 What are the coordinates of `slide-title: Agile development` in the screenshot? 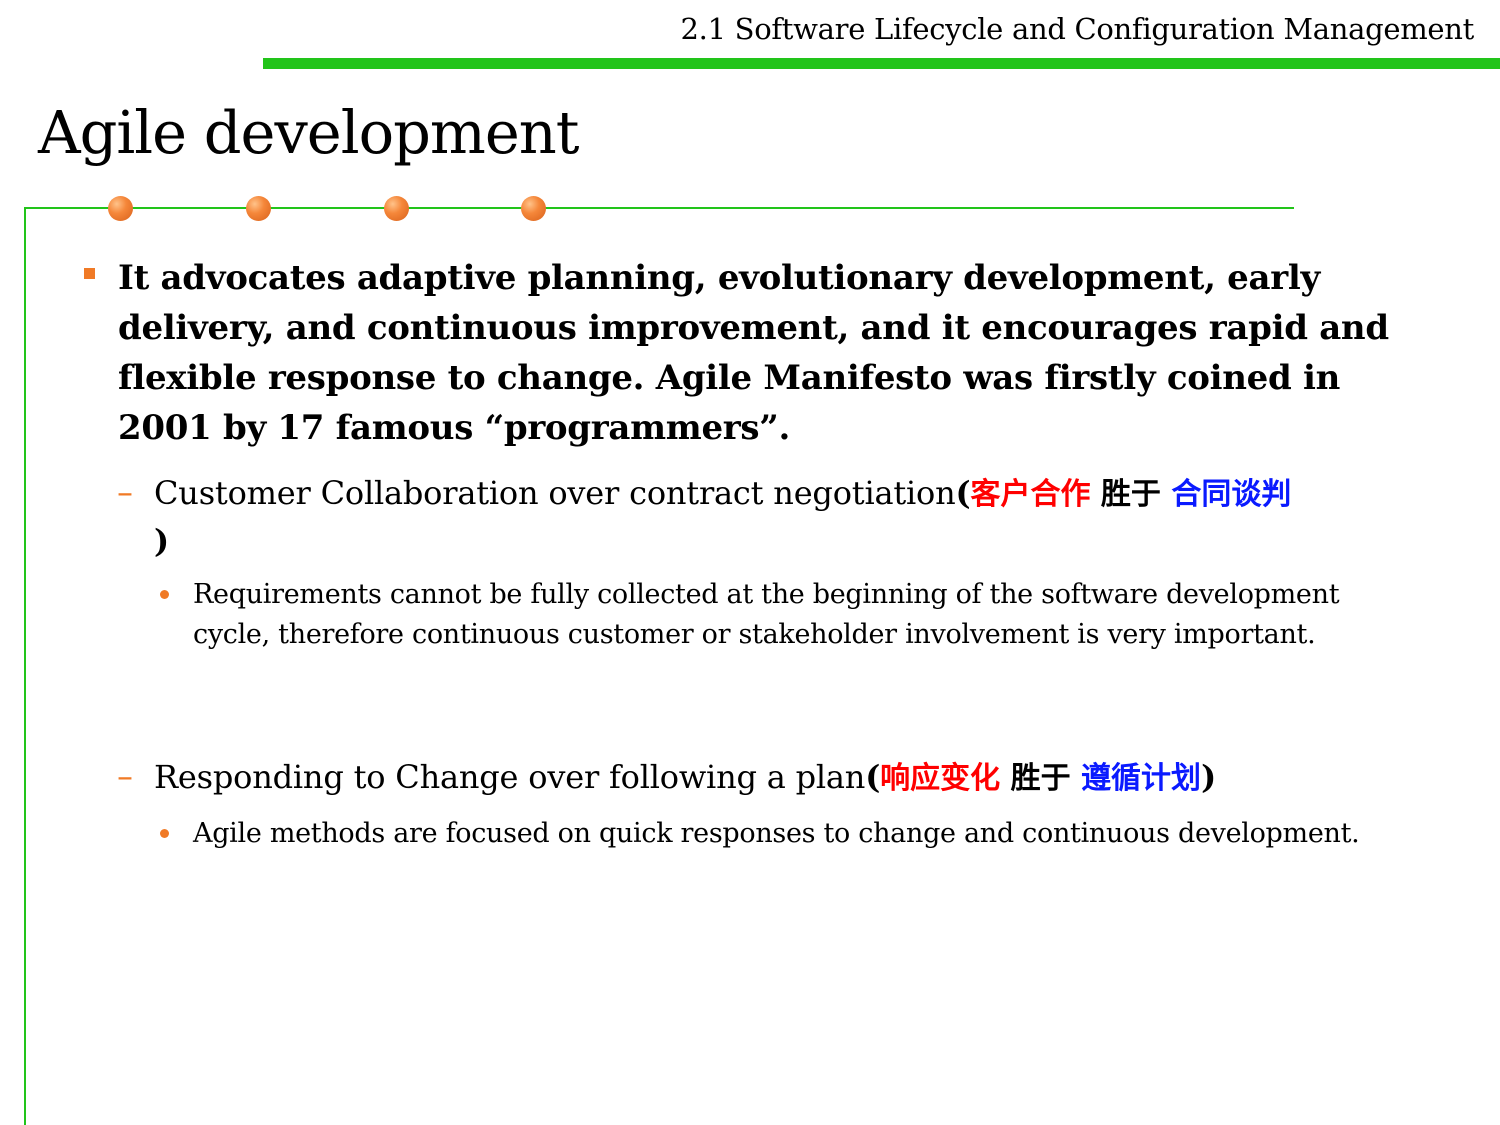 It's located at (308, 132).